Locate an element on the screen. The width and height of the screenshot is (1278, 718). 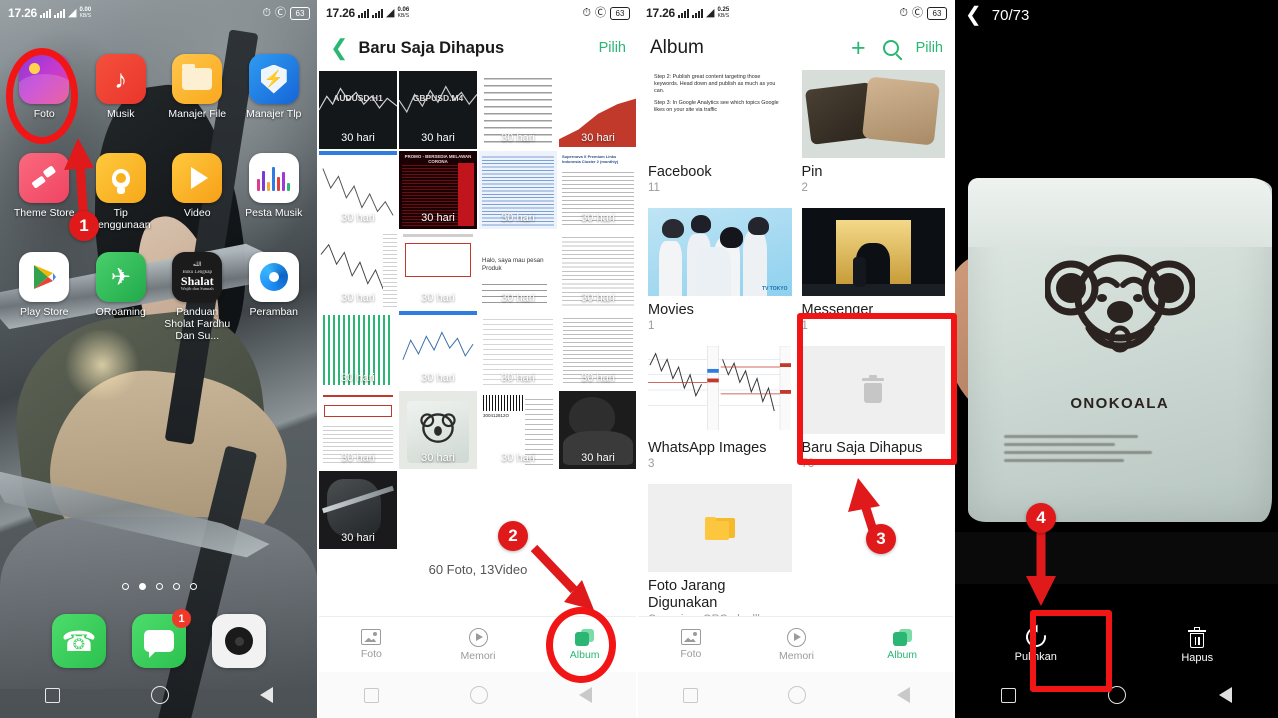
video-app-icon is located at coordinates (197, 178).